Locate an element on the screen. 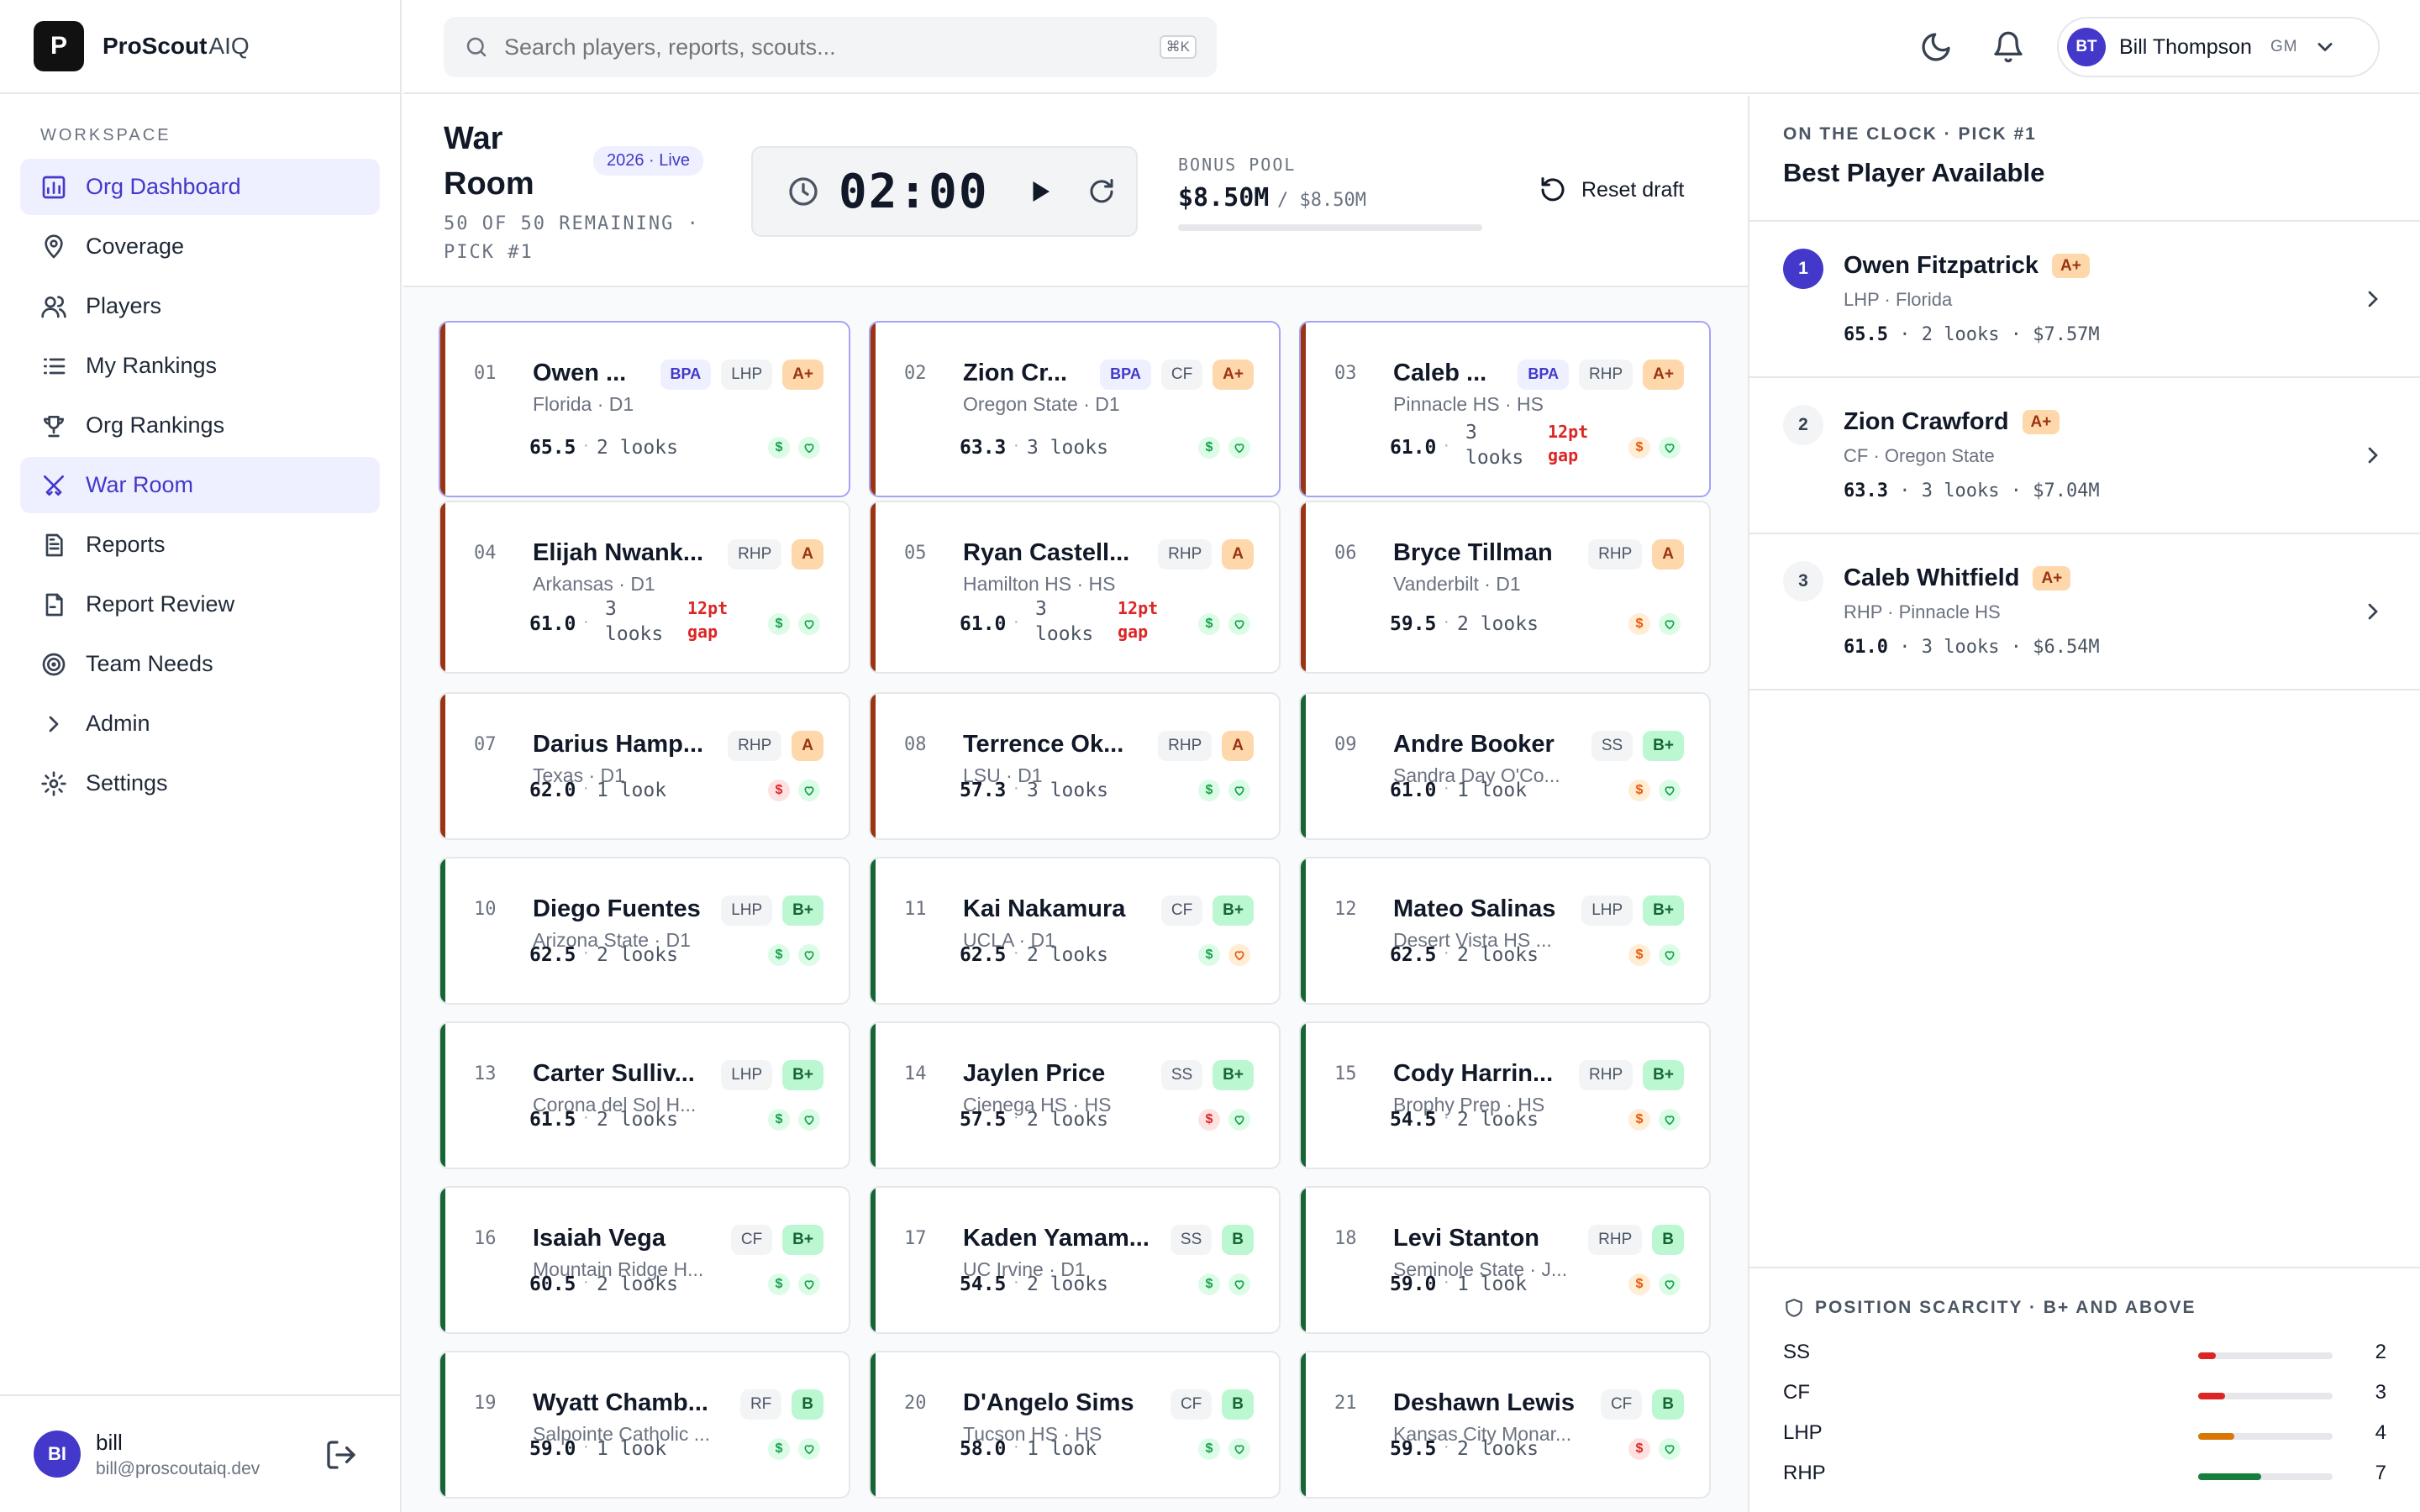  player-score: 62.0 is located at coordinates (552, 790).